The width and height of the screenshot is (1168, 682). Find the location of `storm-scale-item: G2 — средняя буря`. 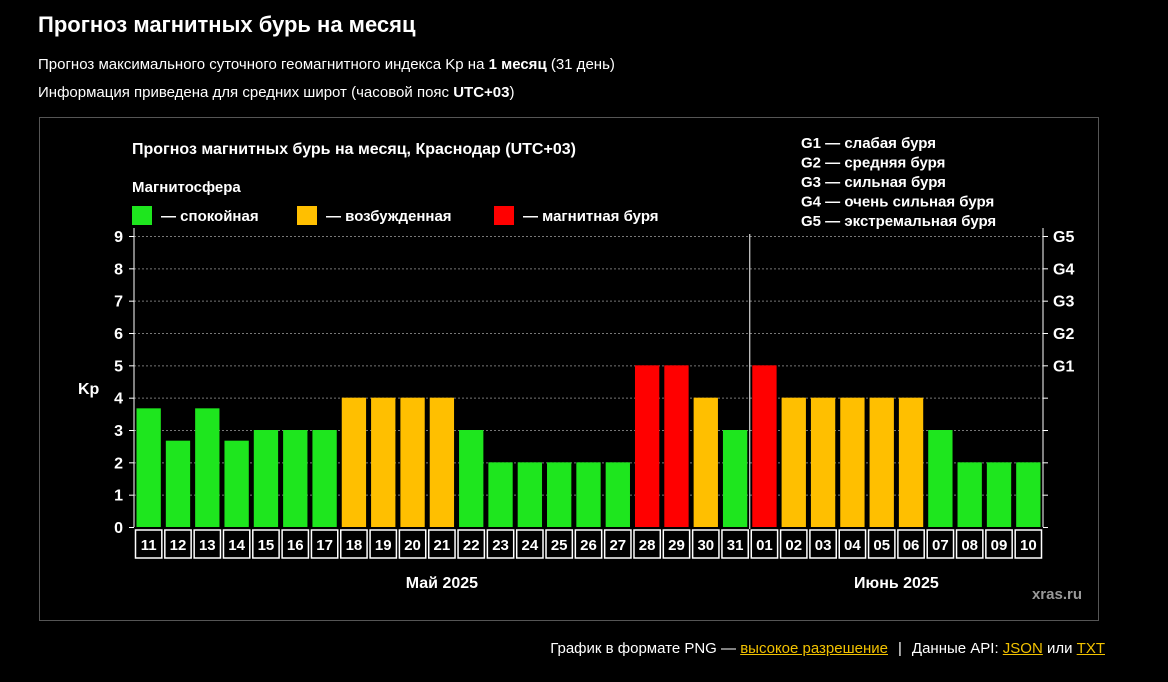

storm-scale-item: G2 — средняя буря is located at coordinates (873, 163).